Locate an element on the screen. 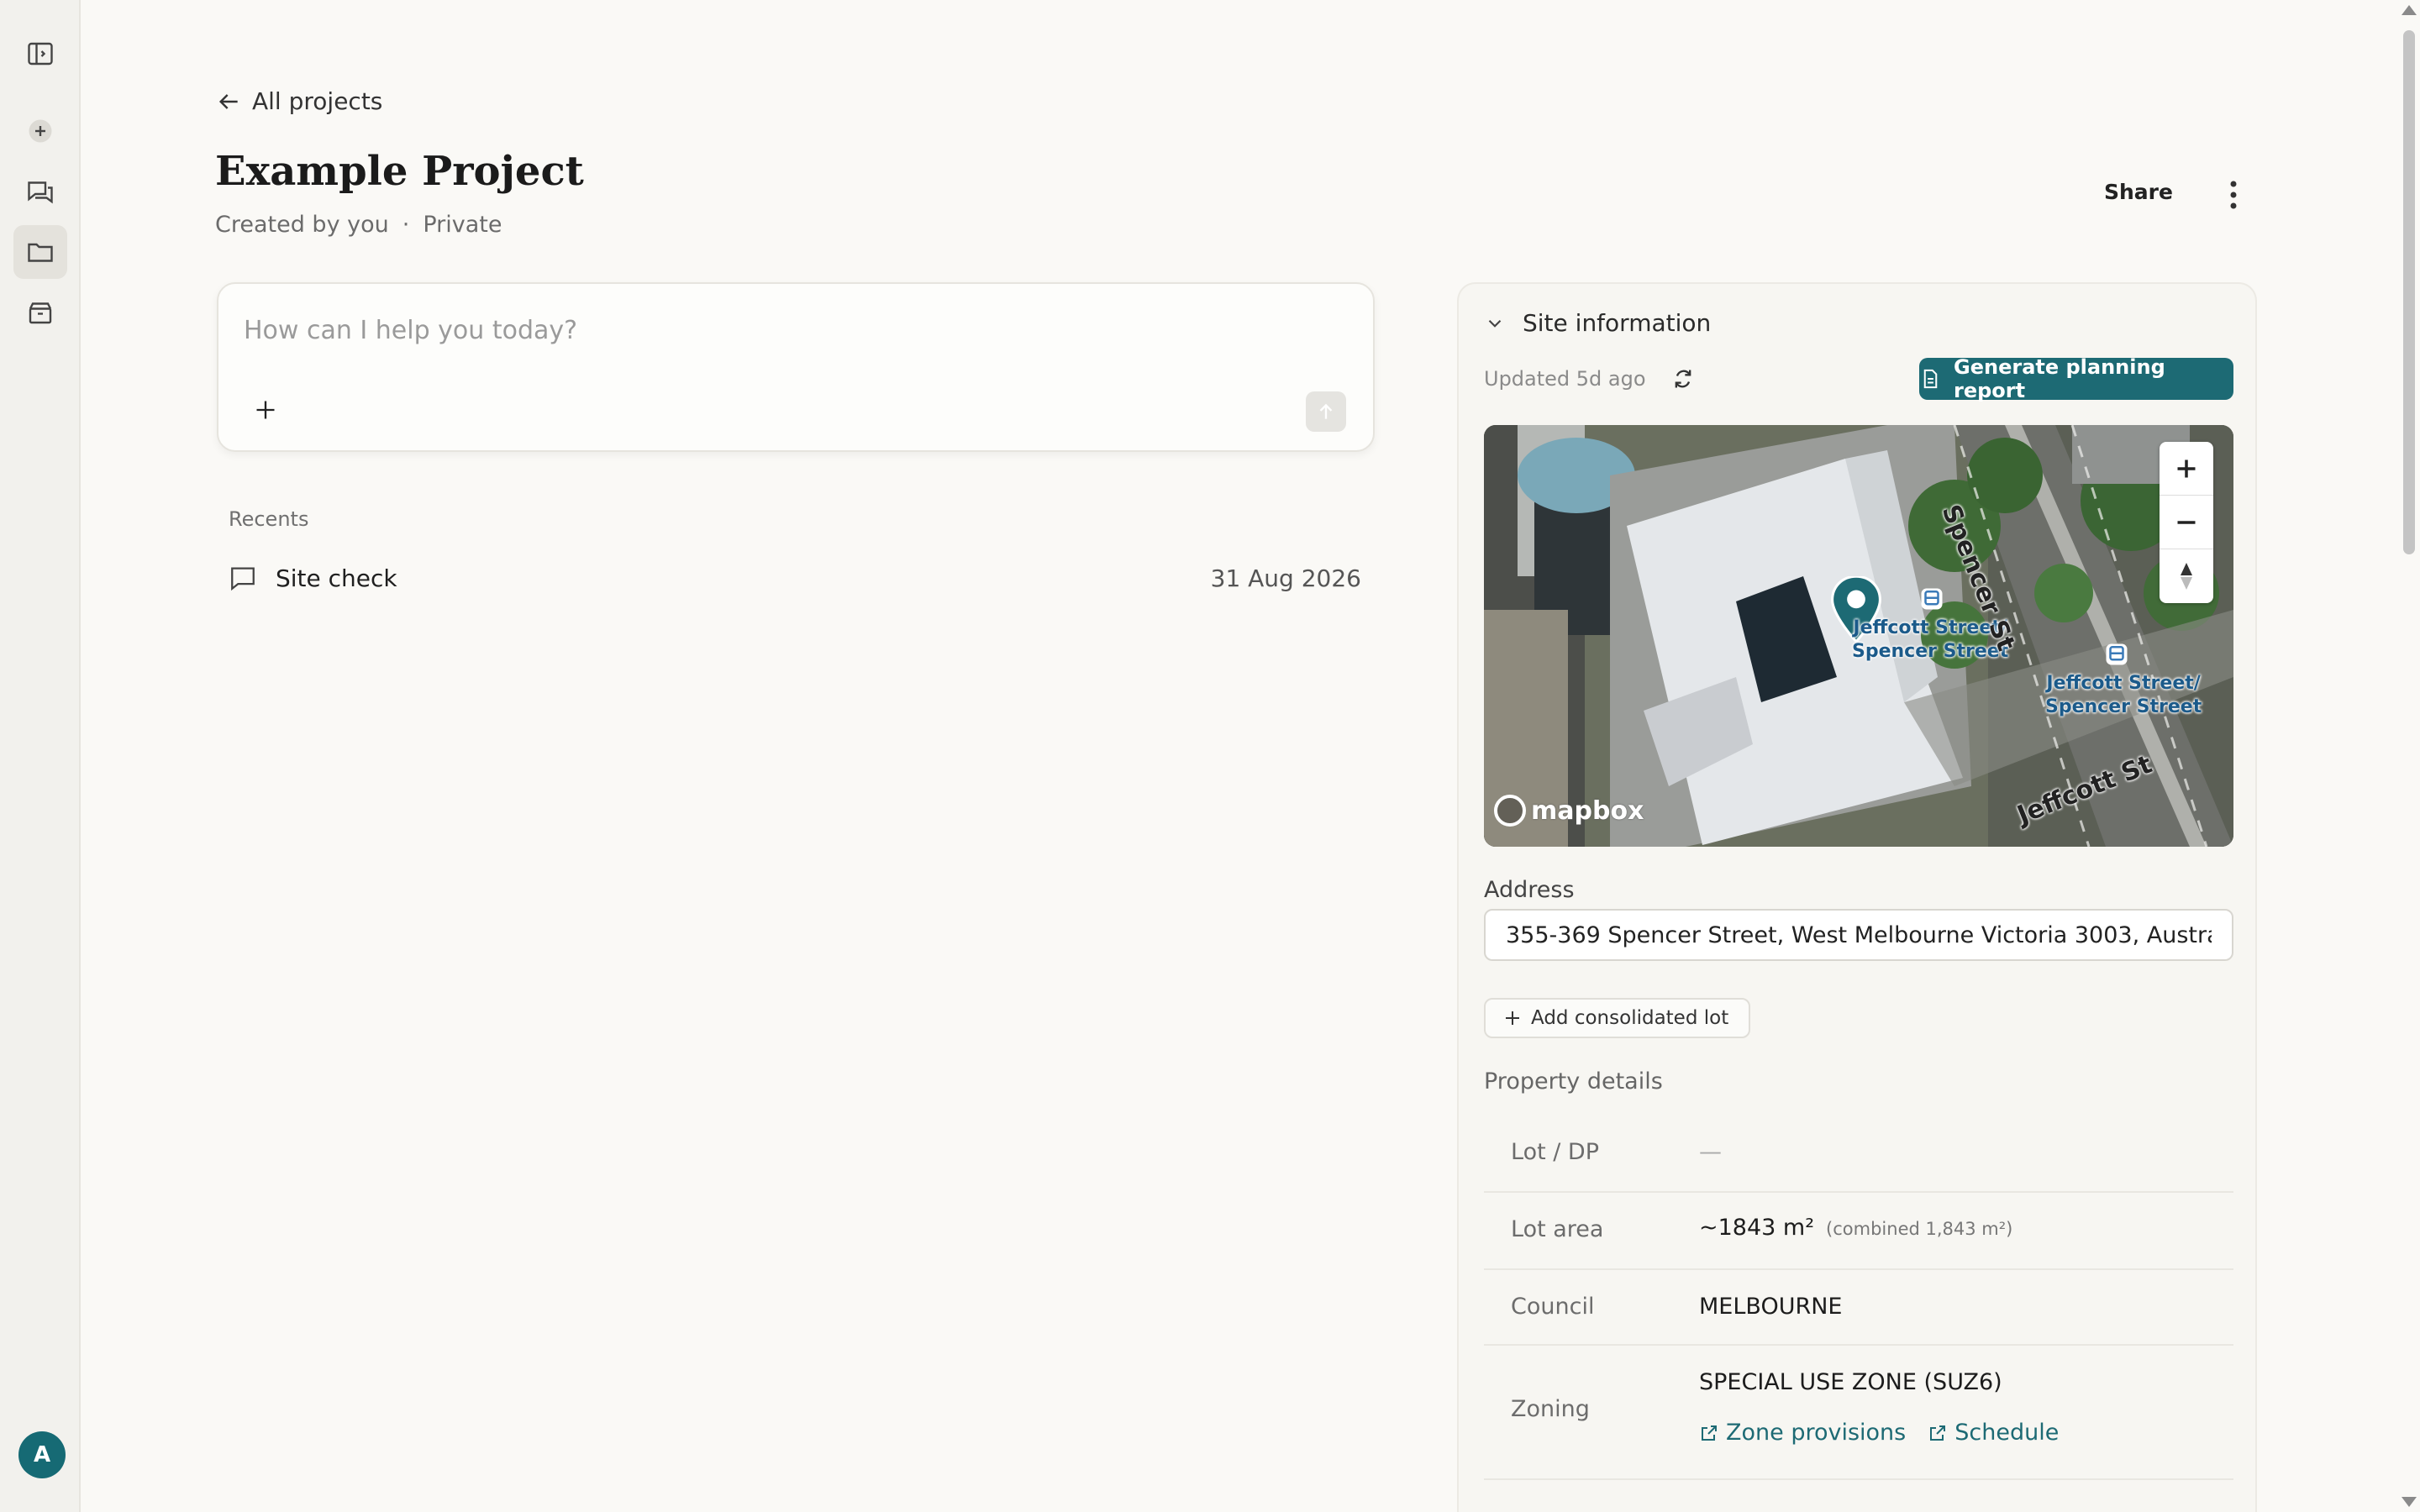 This screenshot has width=2420, height=1512. mapbox-logo: mapbox is located at coordinates (1569, 811).